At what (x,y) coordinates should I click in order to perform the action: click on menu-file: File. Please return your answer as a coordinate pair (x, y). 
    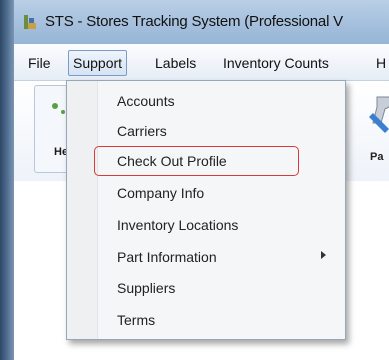
    Looking at the image, I should click on (39, 63).